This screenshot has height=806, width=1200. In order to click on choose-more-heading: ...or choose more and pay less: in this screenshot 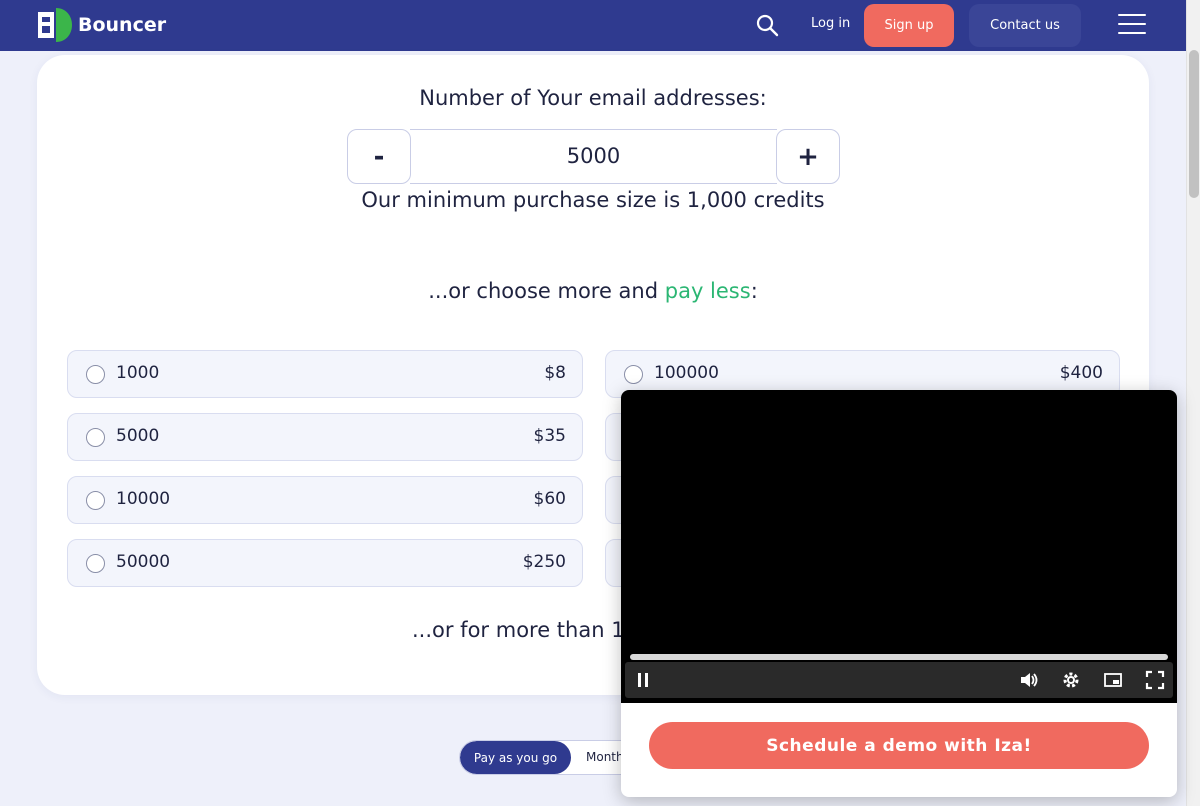, I will do `click(593, 291)`.